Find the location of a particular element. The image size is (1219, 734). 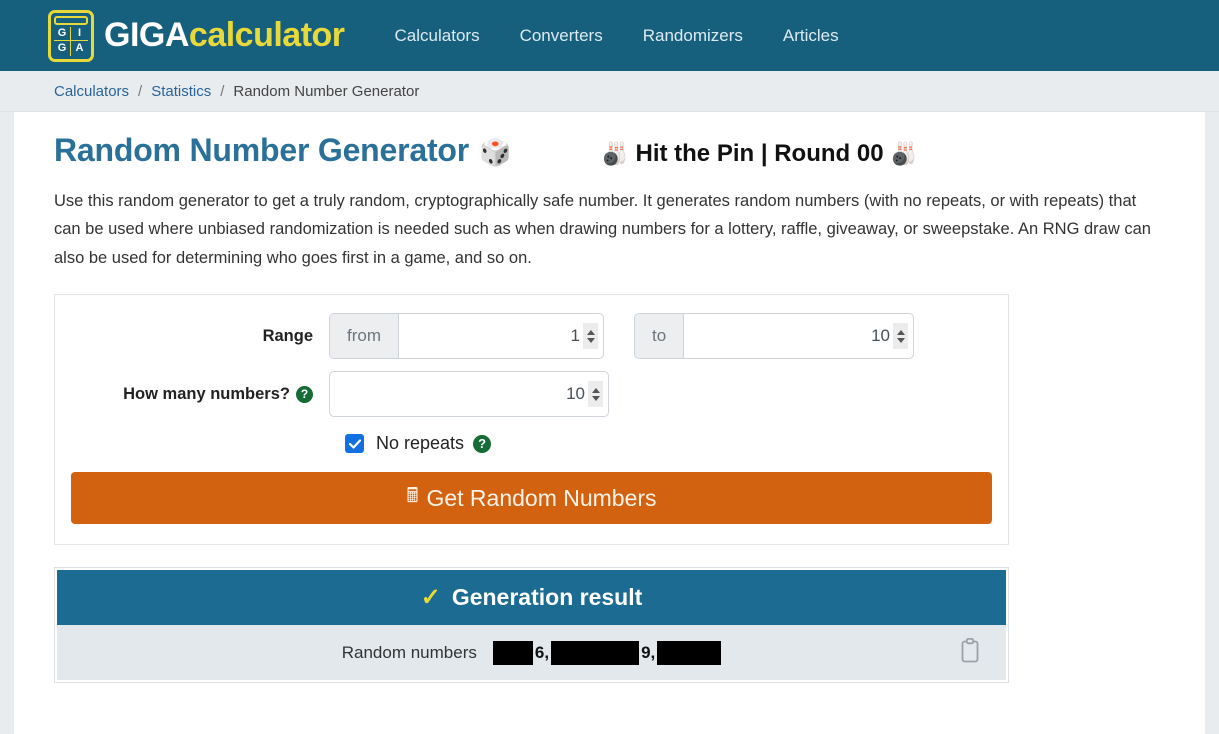

count-stepper is located at coordinates (595, 394).